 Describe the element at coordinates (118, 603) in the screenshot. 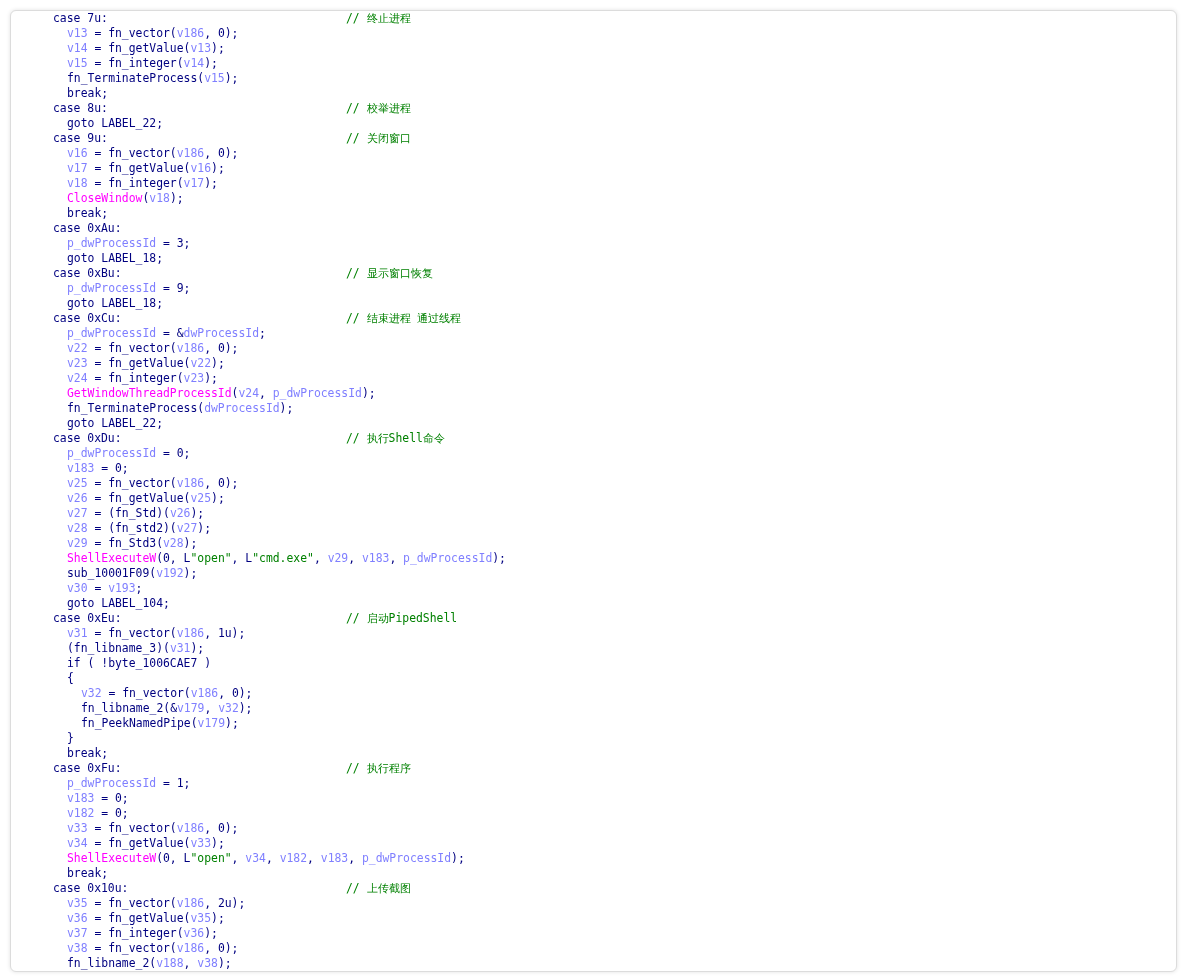

I see `code-line: goto LABEL_104;` at that location.